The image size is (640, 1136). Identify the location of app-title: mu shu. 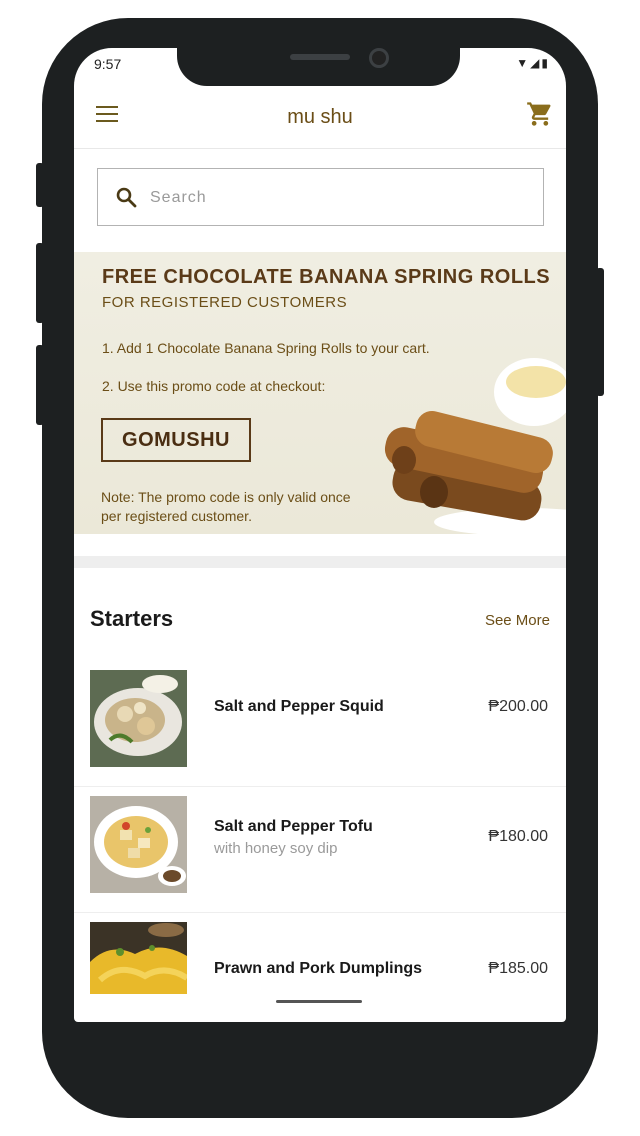
(320, 117).